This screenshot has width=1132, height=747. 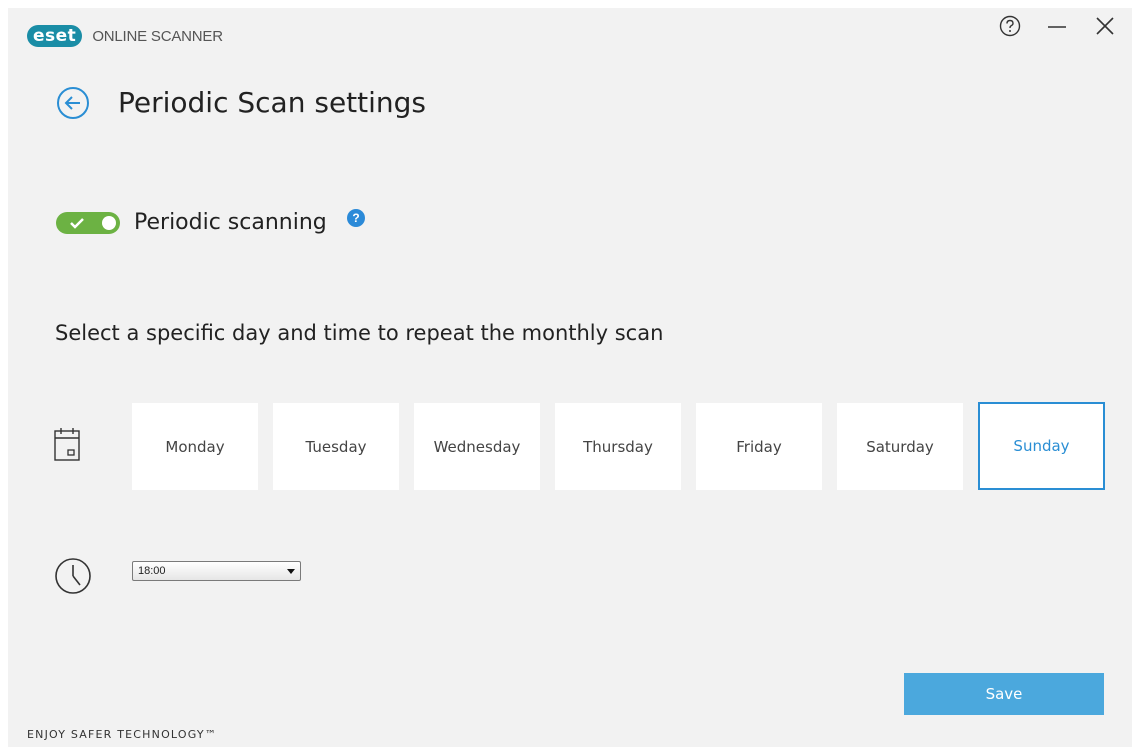 What do you see at coordinates (477, 446) in the screenshot?
I see `day-wednesday: Wednesday` at bounding box center [477, 446].